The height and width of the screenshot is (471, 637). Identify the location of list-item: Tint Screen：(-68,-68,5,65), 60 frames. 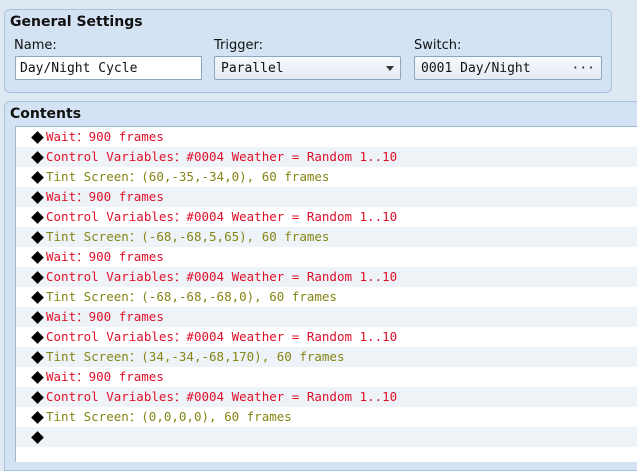
(326, 237).